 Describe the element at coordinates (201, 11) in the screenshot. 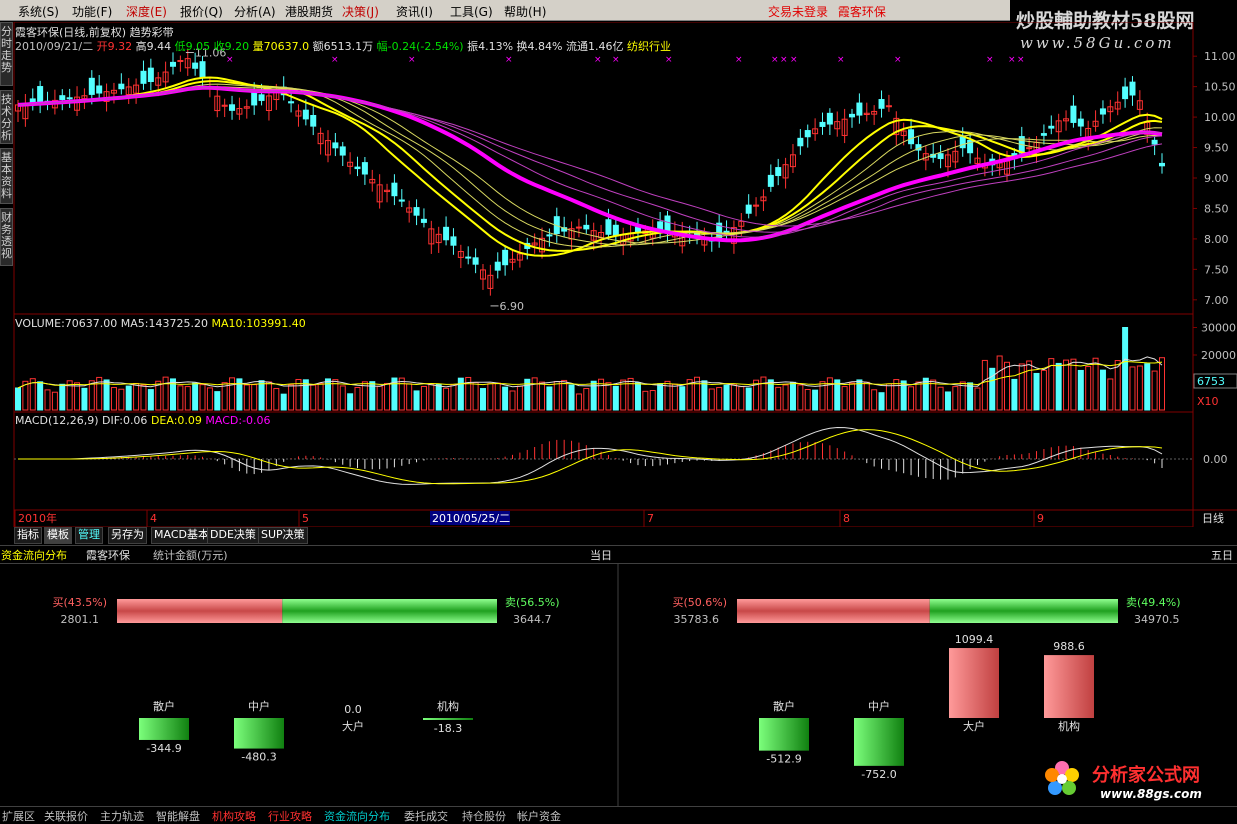

I see `menu-item-3: 报价(Q)` at that location.